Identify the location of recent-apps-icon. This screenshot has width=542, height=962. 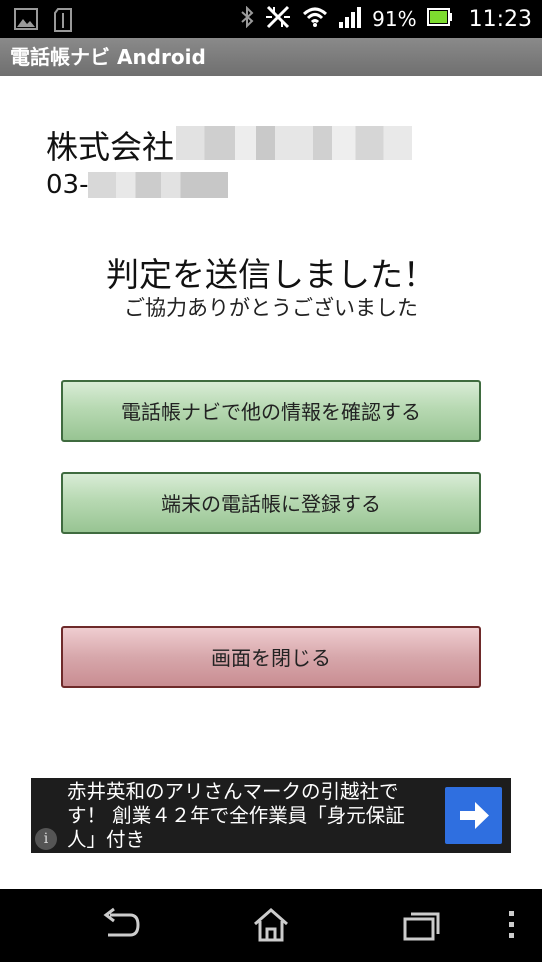
(421, 927).